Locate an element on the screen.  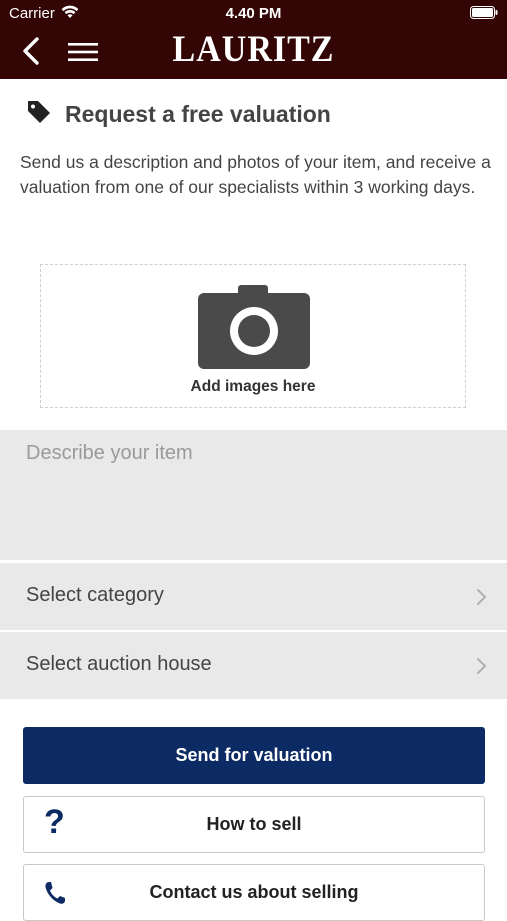
select-auction-house-label: Select auction house is located at coordinates (119, 664).